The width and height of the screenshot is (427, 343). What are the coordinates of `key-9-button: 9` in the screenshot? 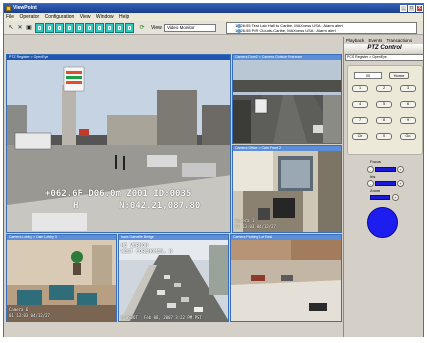 It's located at (408, 120).